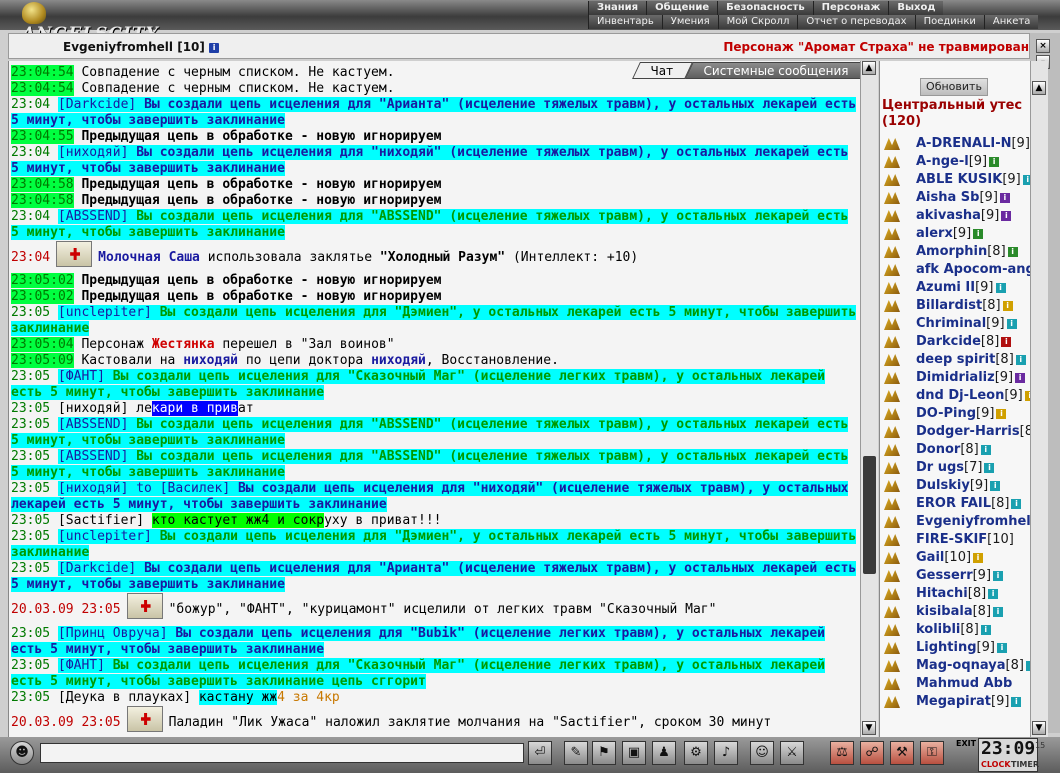 The width and height of the screenshot is (1060, 773). I want to click on user-list-item: Mahmud Abb, so click(955, 684).